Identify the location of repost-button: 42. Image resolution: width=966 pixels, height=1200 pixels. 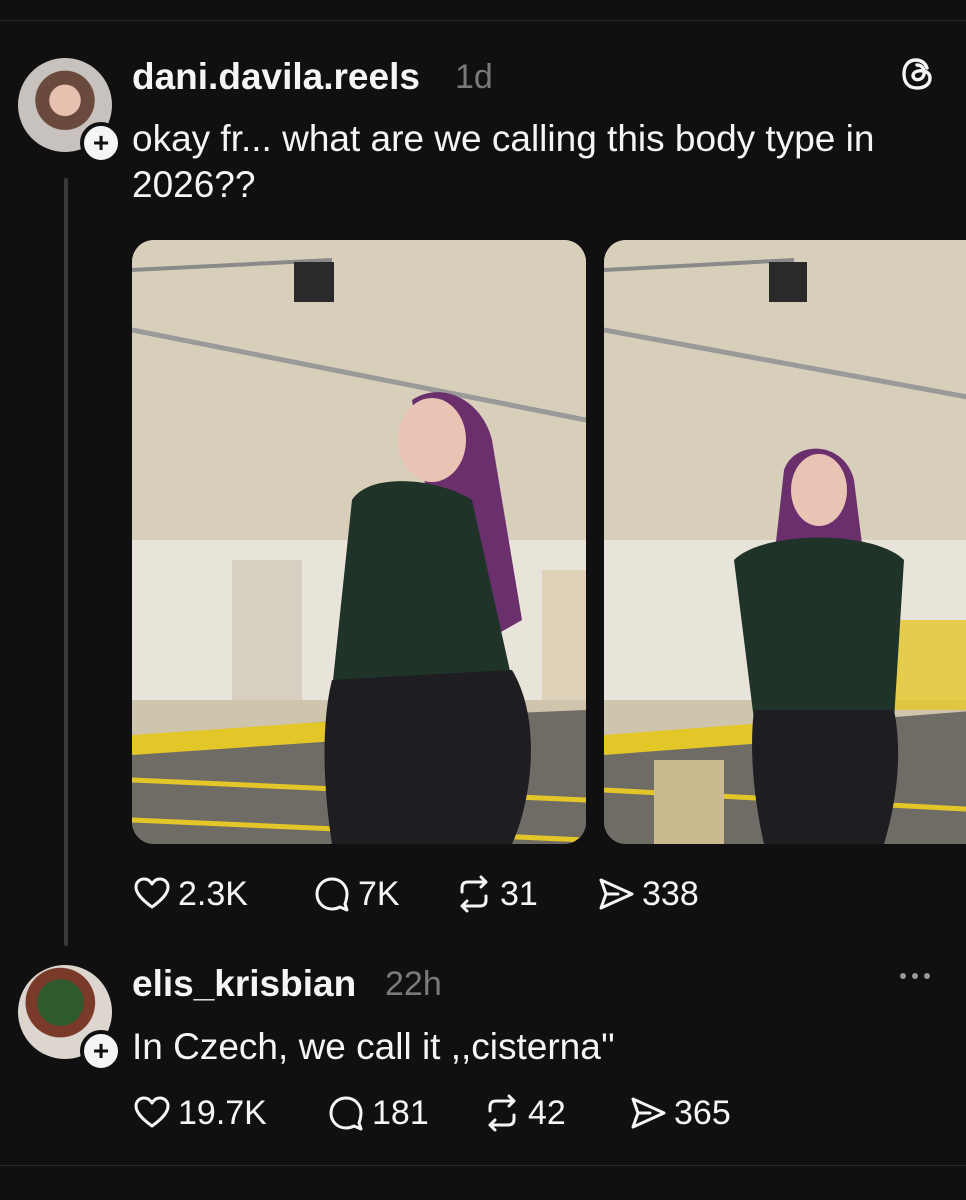
(555, 1113).